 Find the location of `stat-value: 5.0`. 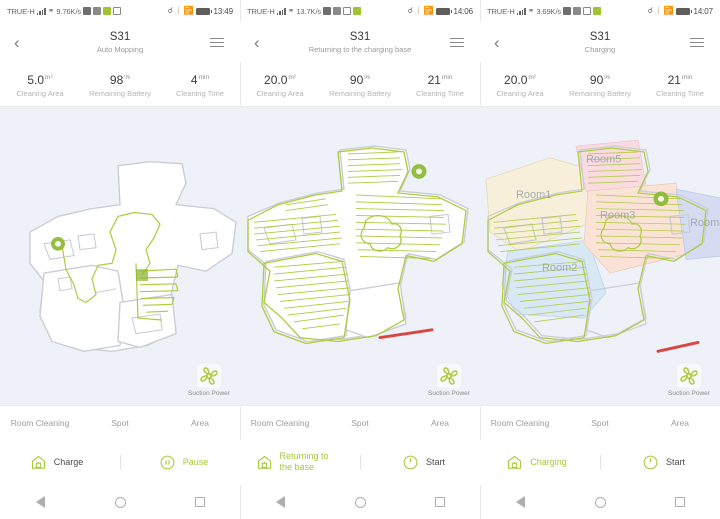

stat-value: 5.0 is located at coordinates (36, 79).